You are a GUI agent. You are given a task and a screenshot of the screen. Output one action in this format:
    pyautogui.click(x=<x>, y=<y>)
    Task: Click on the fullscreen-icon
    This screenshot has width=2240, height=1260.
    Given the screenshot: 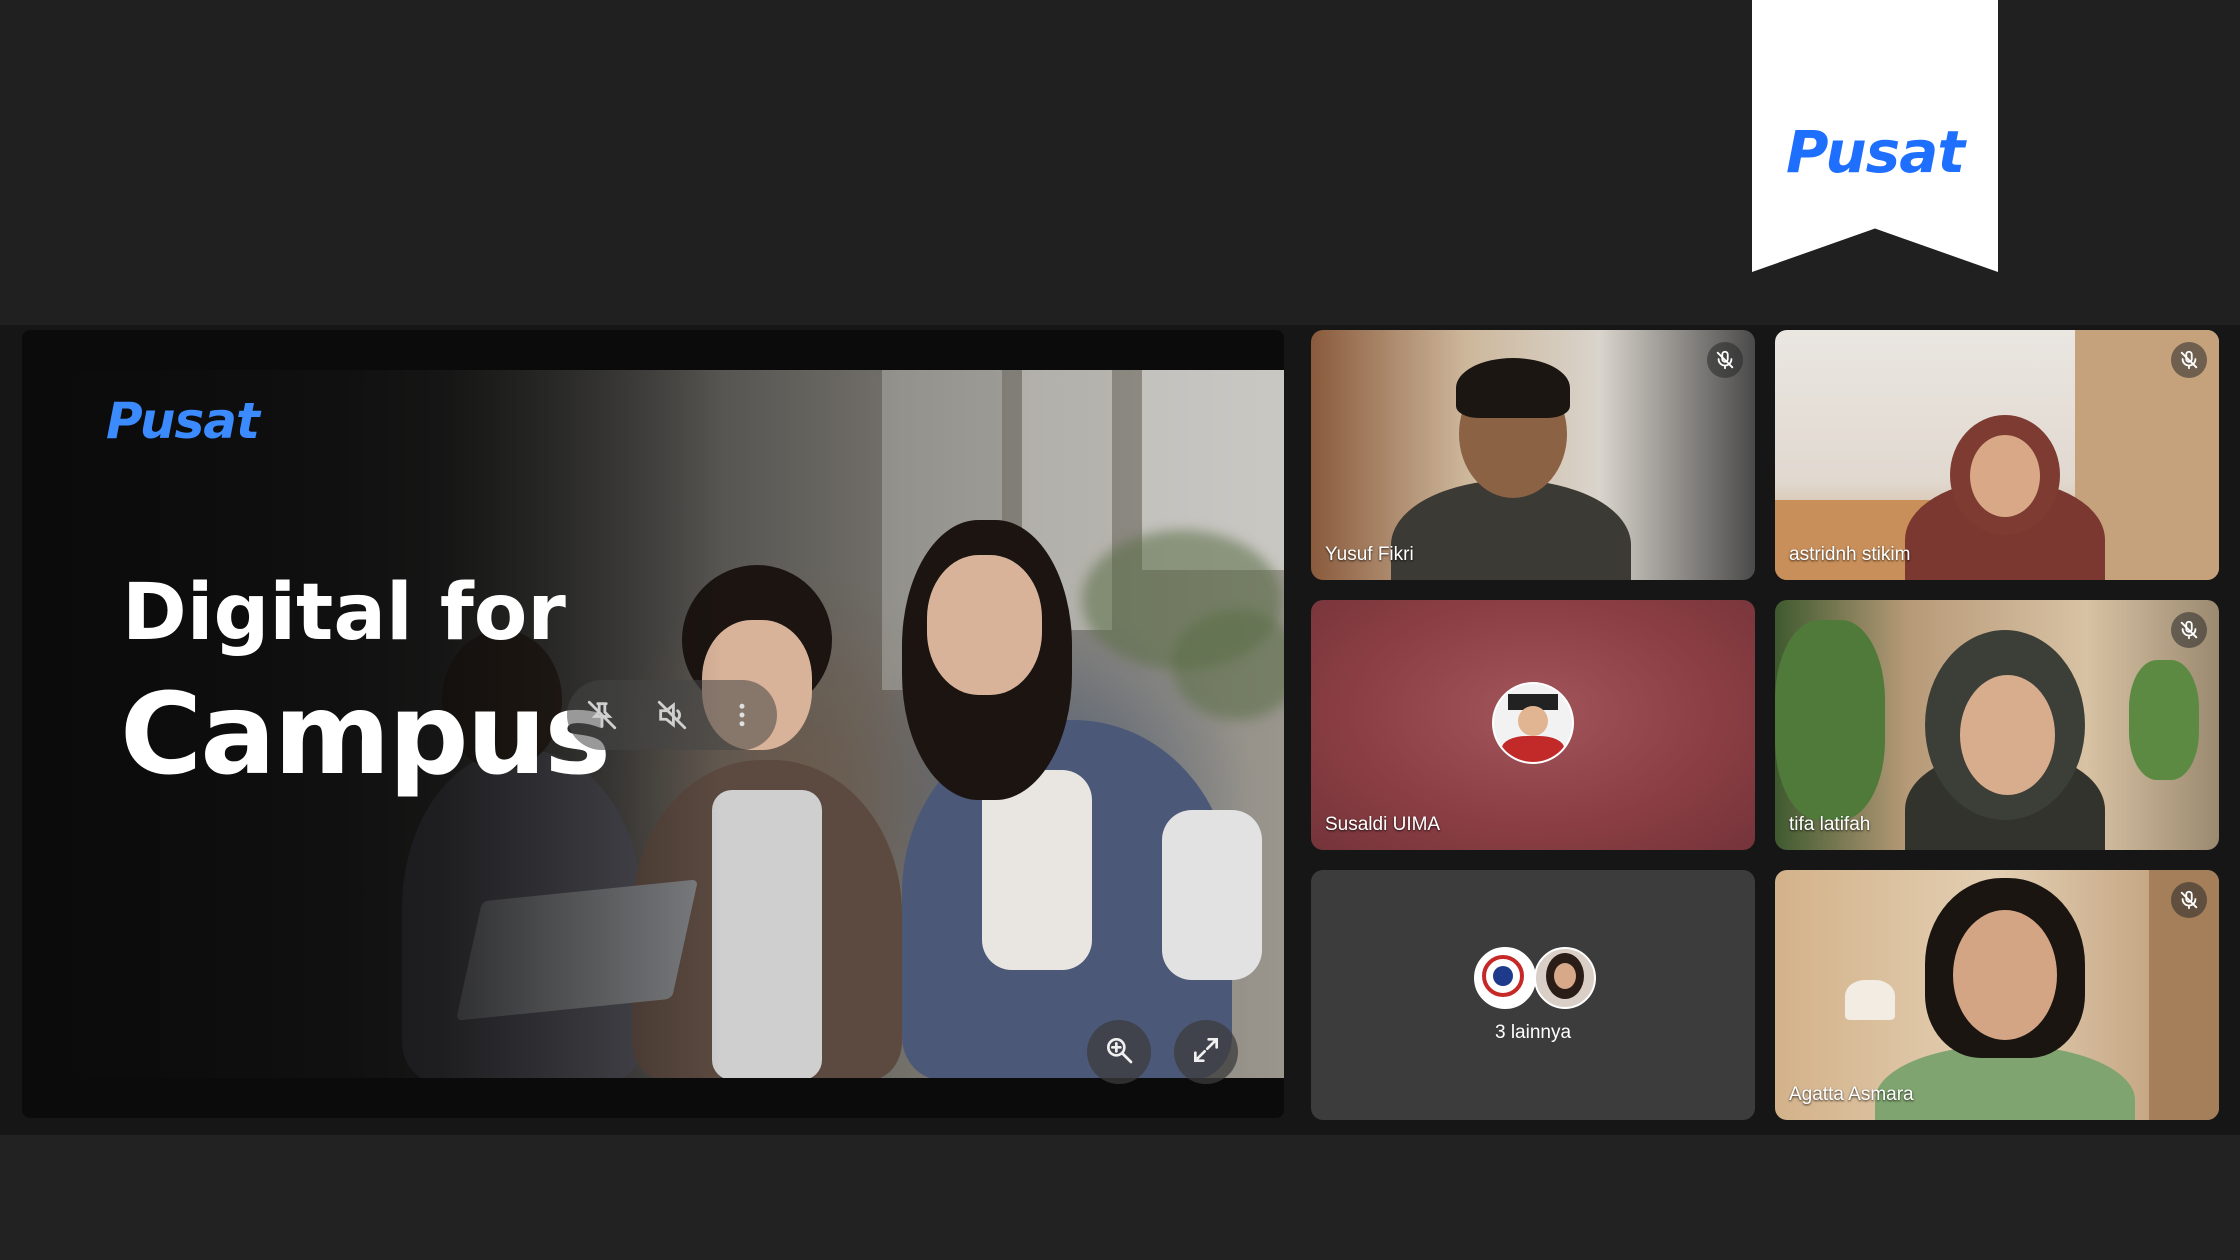 What is the action you would take?
    pyautogui.click(x=1206, y=1052)
    